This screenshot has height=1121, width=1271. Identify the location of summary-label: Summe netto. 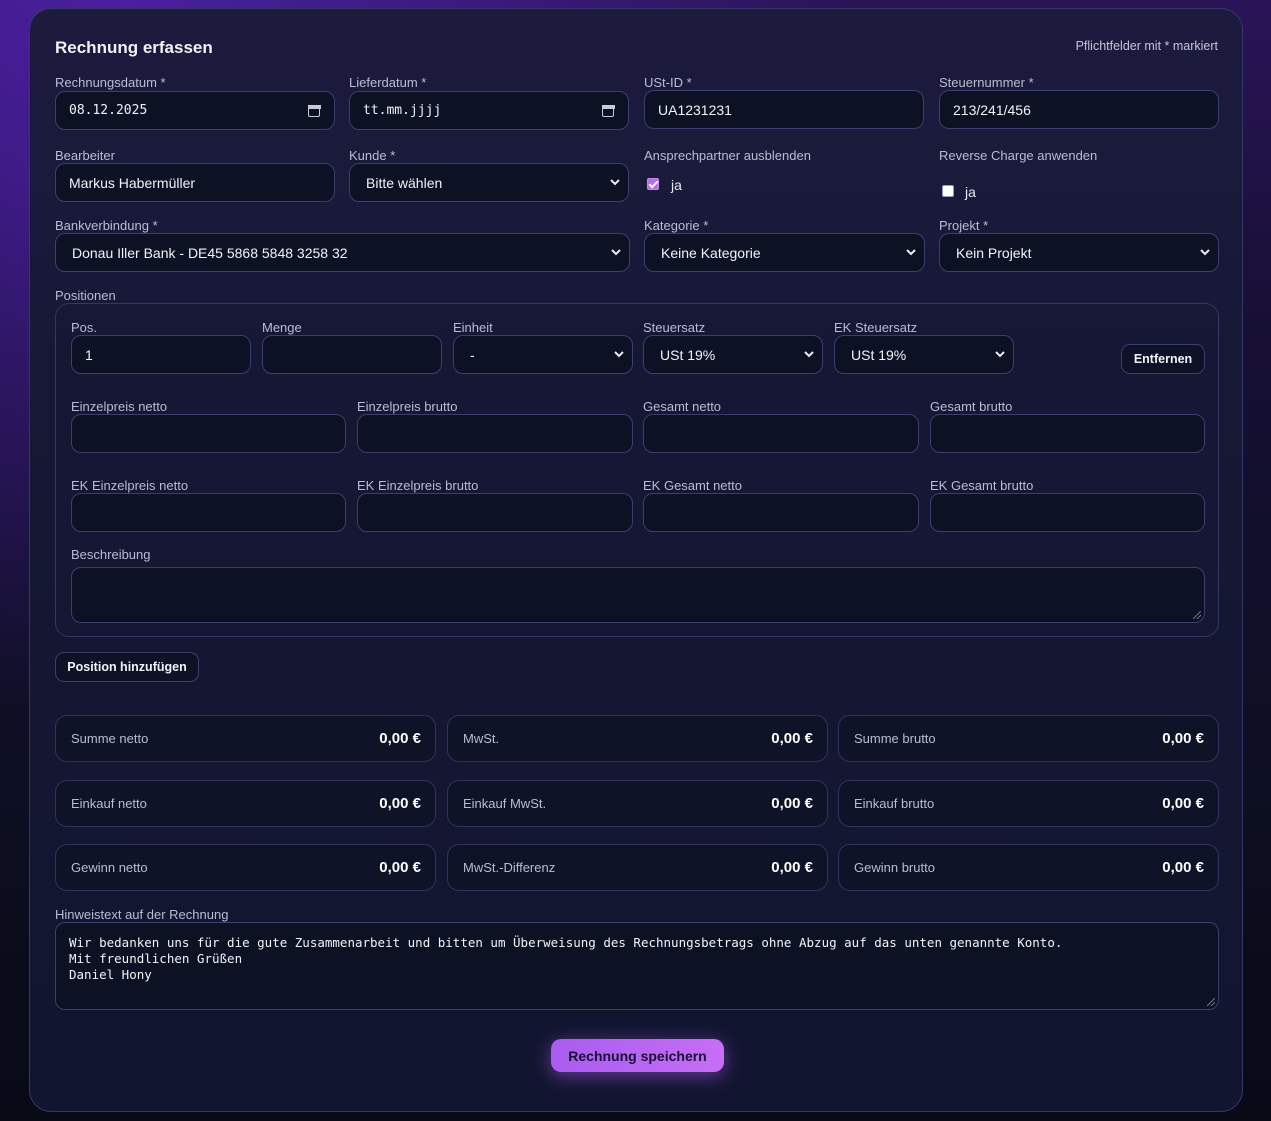
(110, 738).